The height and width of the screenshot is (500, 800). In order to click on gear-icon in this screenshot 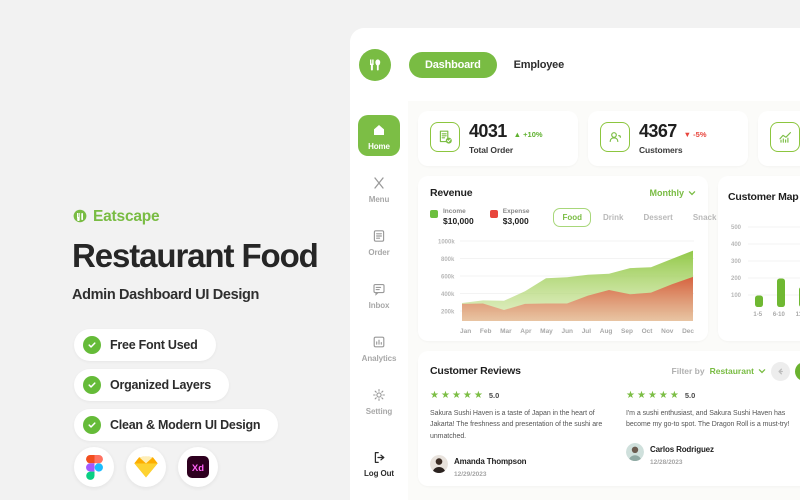, I will do `click(379, 395)`.